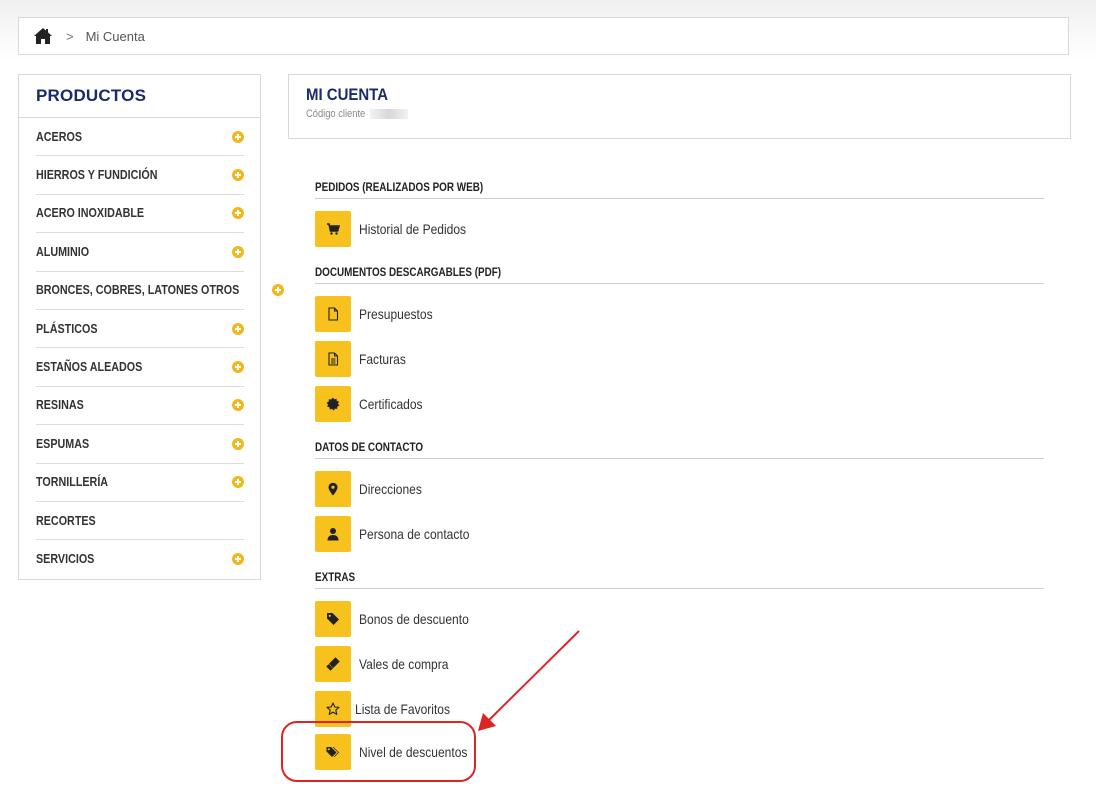 This screenshot has height=790, width=1096. I want to click on annotation-arrow, so click(529, 680).